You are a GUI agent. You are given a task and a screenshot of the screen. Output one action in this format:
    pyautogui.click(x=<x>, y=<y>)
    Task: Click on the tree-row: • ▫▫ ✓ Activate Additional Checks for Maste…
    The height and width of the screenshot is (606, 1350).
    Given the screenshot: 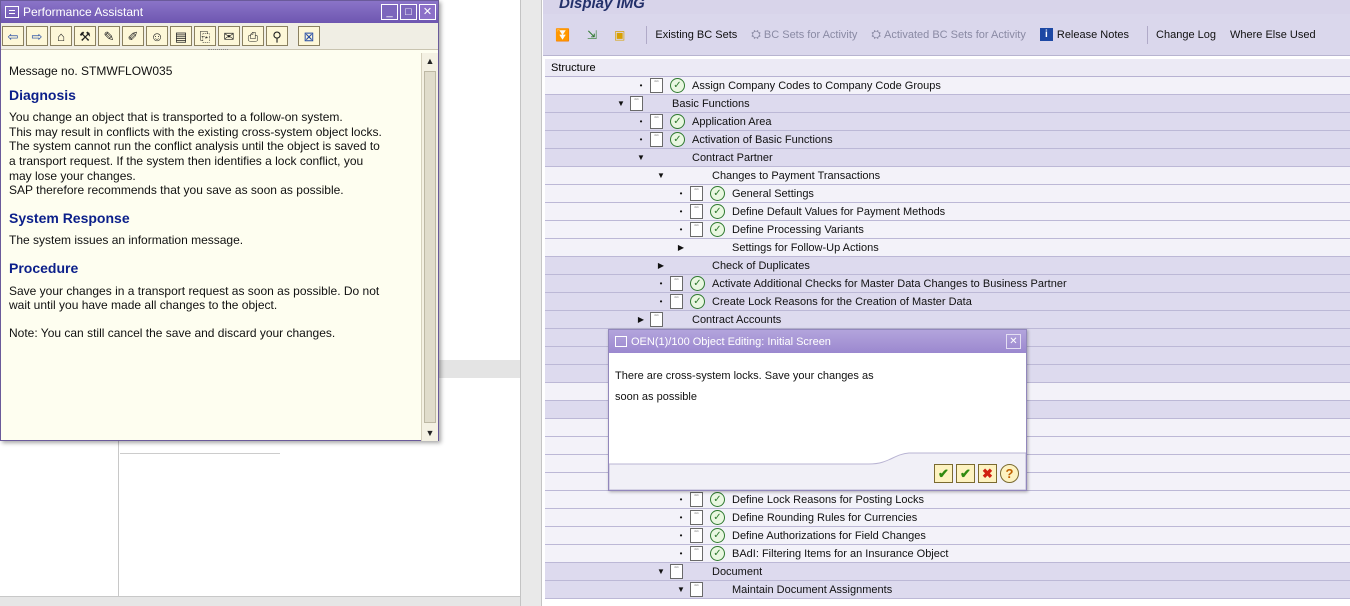 What is the action you would take?
    pyautogui.click(x=947, y=284)
    